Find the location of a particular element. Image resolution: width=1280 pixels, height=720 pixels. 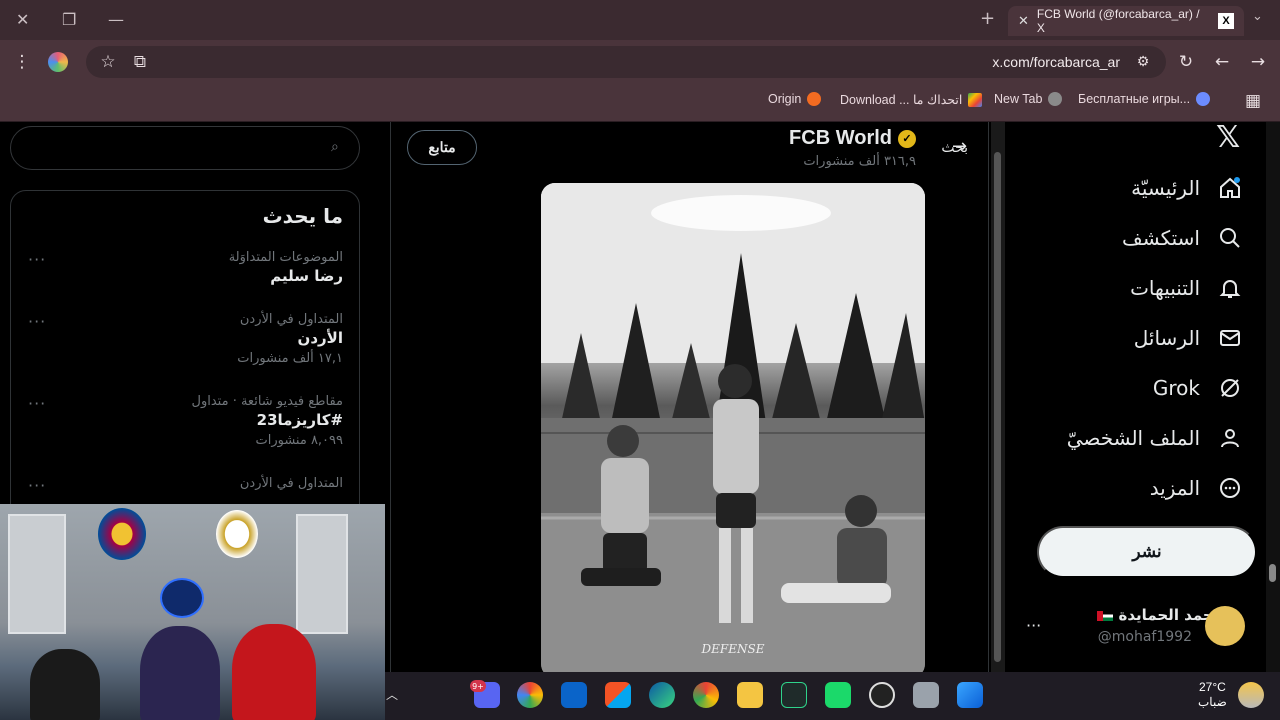

photo-caption: DEFENSE is located at coordinates (733, 649).